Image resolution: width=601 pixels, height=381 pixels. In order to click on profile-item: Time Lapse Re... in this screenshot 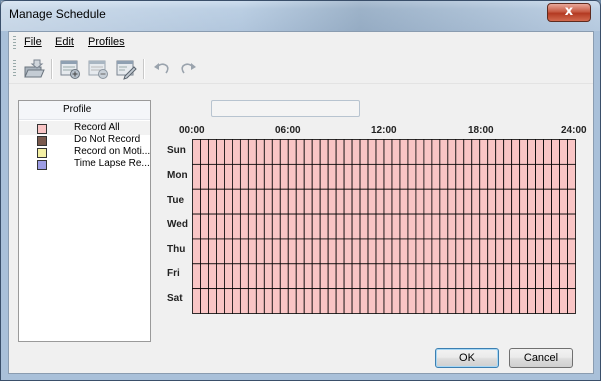, I will do `click(84, 164)`.